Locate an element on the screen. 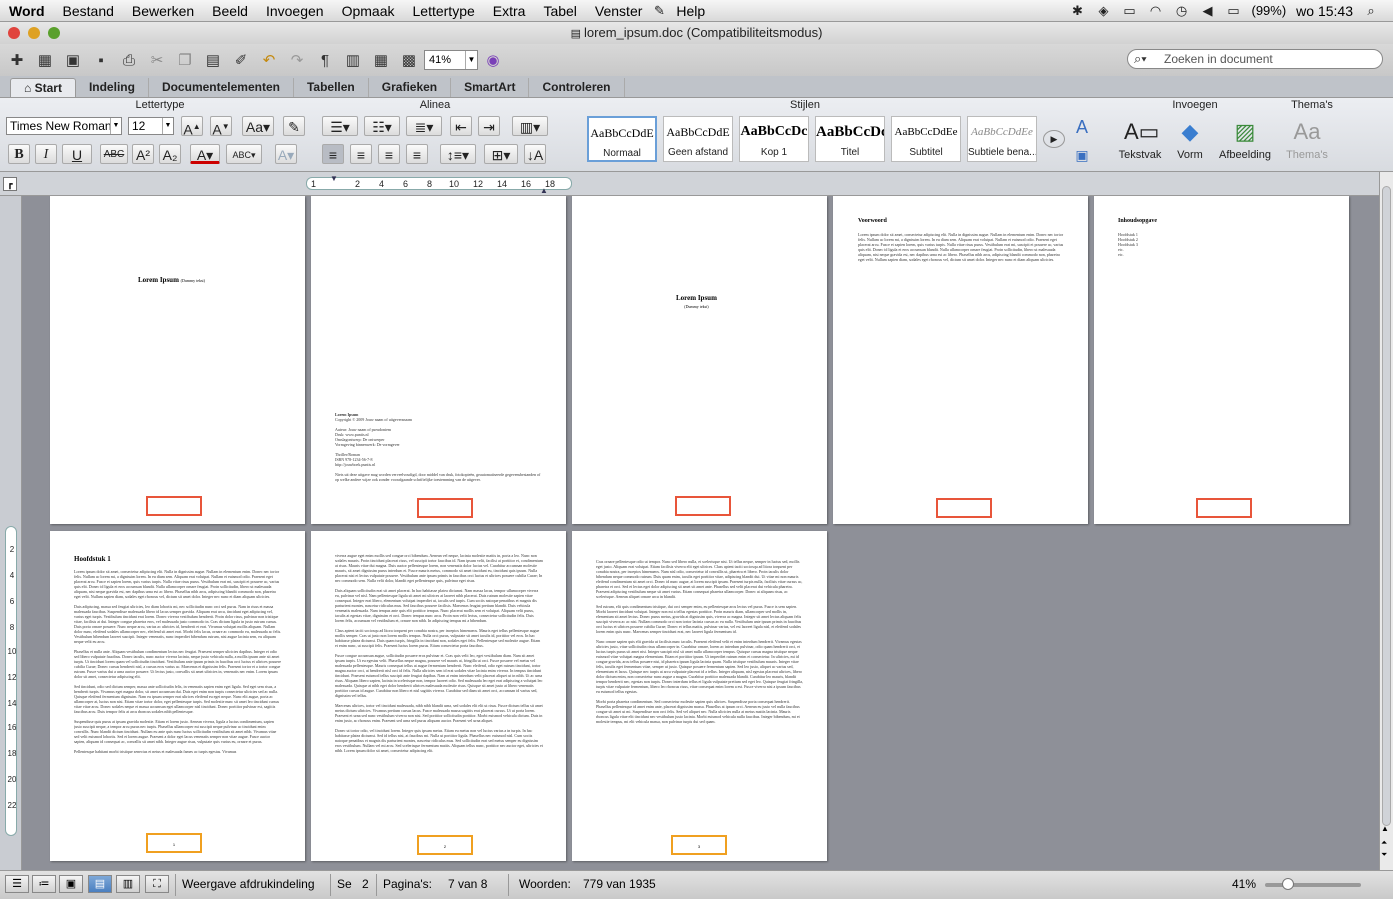 The width and height of the screenshot is (1393, 899). tab-stop-icon: ┏ is located at coordinates (10, 184).